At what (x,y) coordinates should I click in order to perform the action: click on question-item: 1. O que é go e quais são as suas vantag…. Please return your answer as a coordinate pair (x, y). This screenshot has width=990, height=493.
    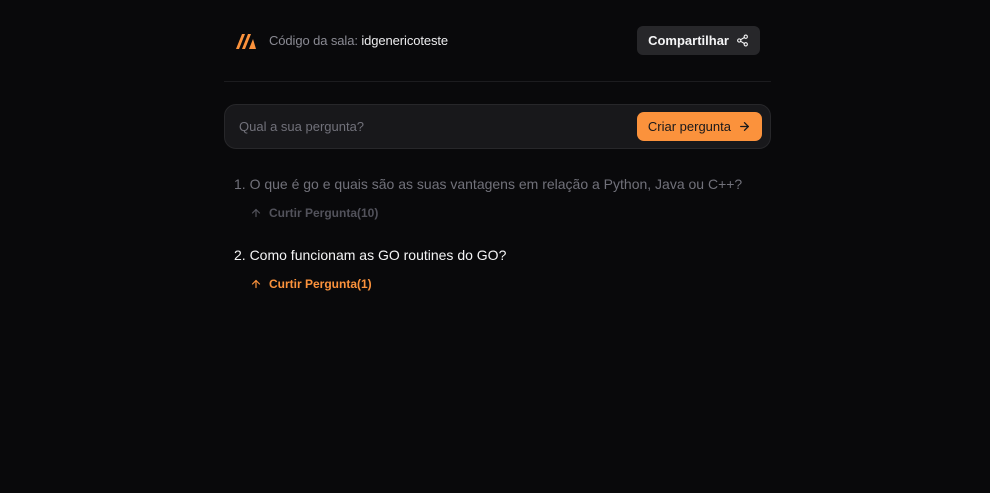
    Looking at the image, I should click on (502, 197).